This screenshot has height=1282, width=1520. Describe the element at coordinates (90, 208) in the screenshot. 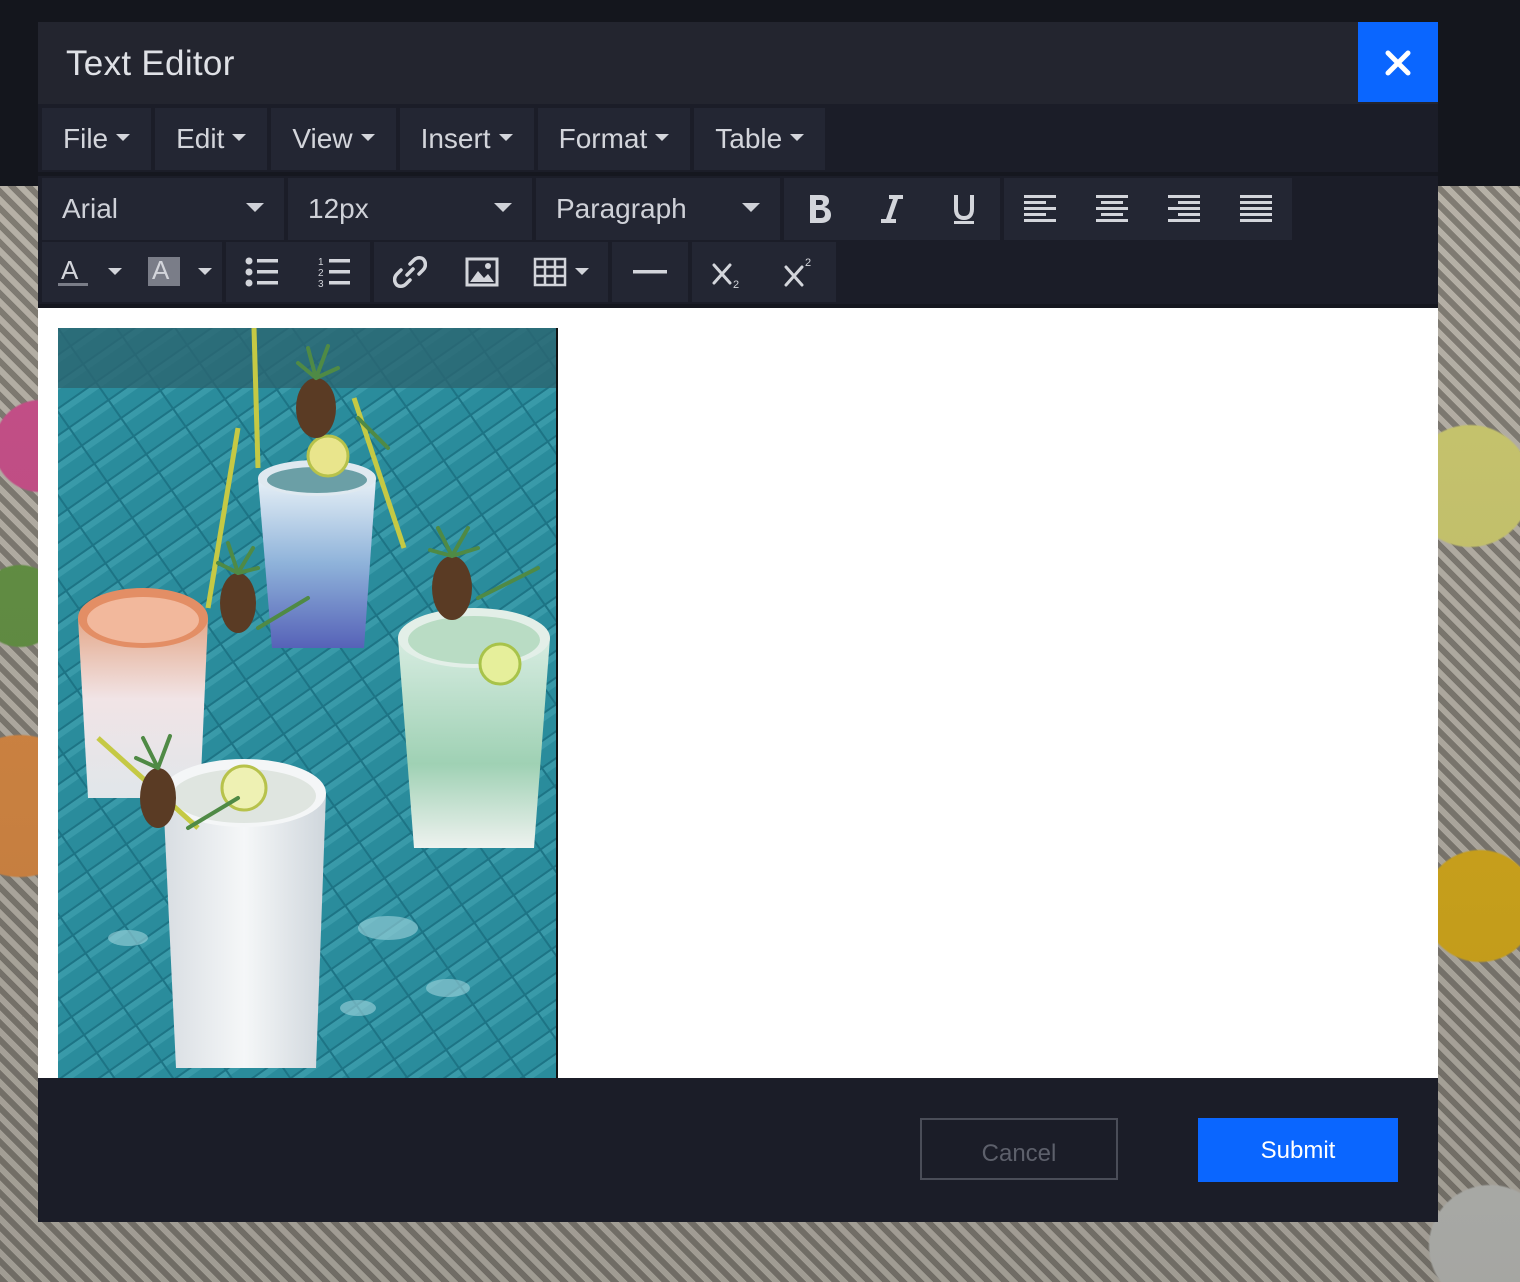

I see `font-family-value: Arial` at that location.